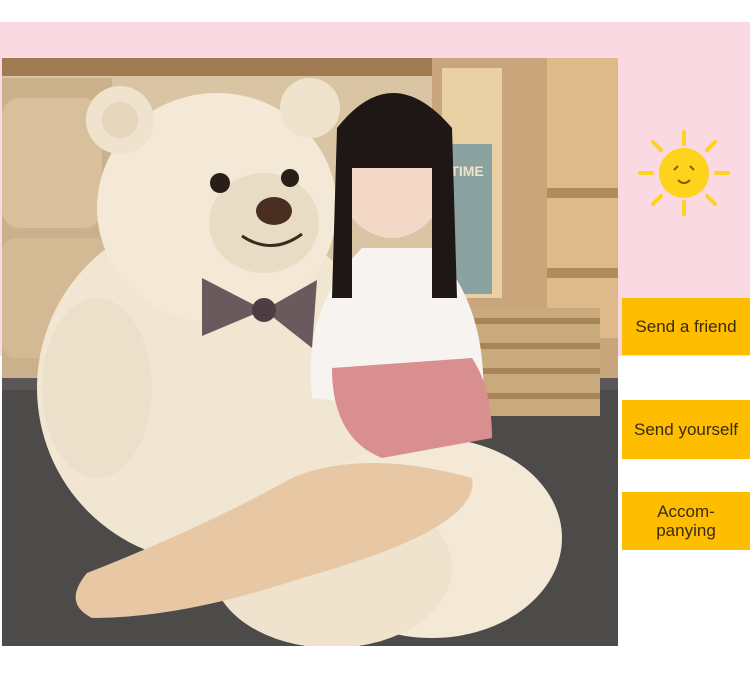 The height and width of the screenshot is (700, 750). I want to click on accompanying-tag: Accom- panying, so click(686, 521).